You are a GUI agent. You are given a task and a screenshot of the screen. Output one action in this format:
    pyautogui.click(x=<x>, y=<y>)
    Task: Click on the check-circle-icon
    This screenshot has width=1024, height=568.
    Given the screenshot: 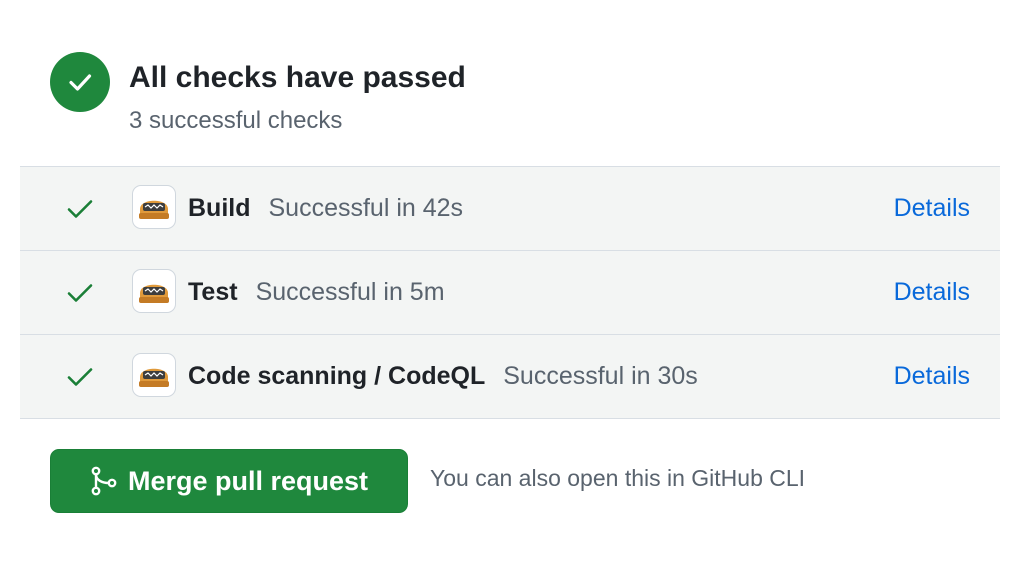 What is the action you would take?
    pyautogui.click(x=80, y=82)
    